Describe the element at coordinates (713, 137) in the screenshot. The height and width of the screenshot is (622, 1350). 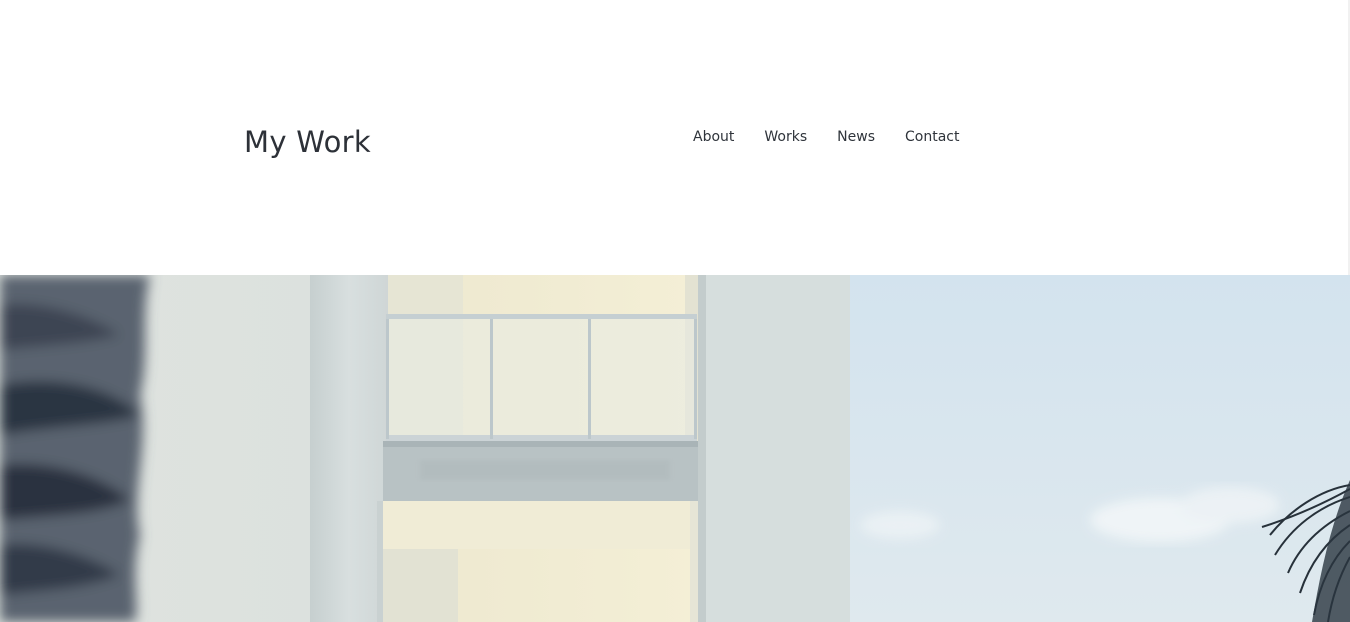
I see `nav-item-about: About` at that location.